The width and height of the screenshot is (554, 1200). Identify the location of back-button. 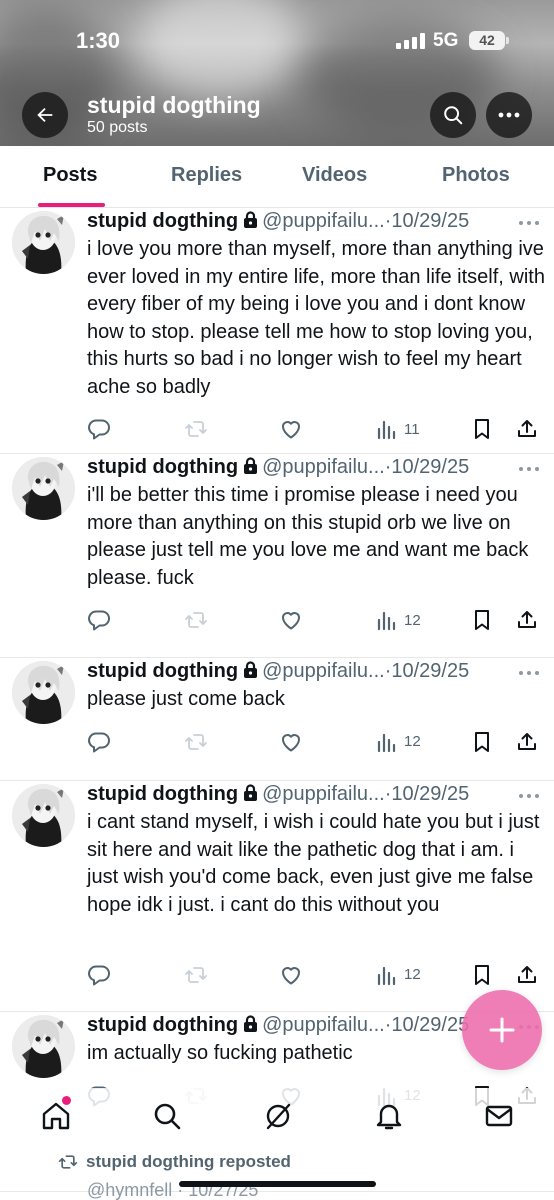
(45, 115).